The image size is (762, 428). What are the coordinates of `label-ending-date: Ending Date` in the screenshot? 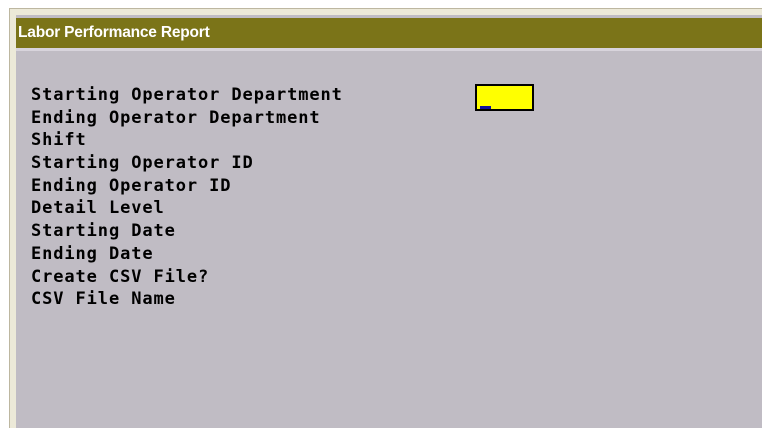 It's located at (92, 253).